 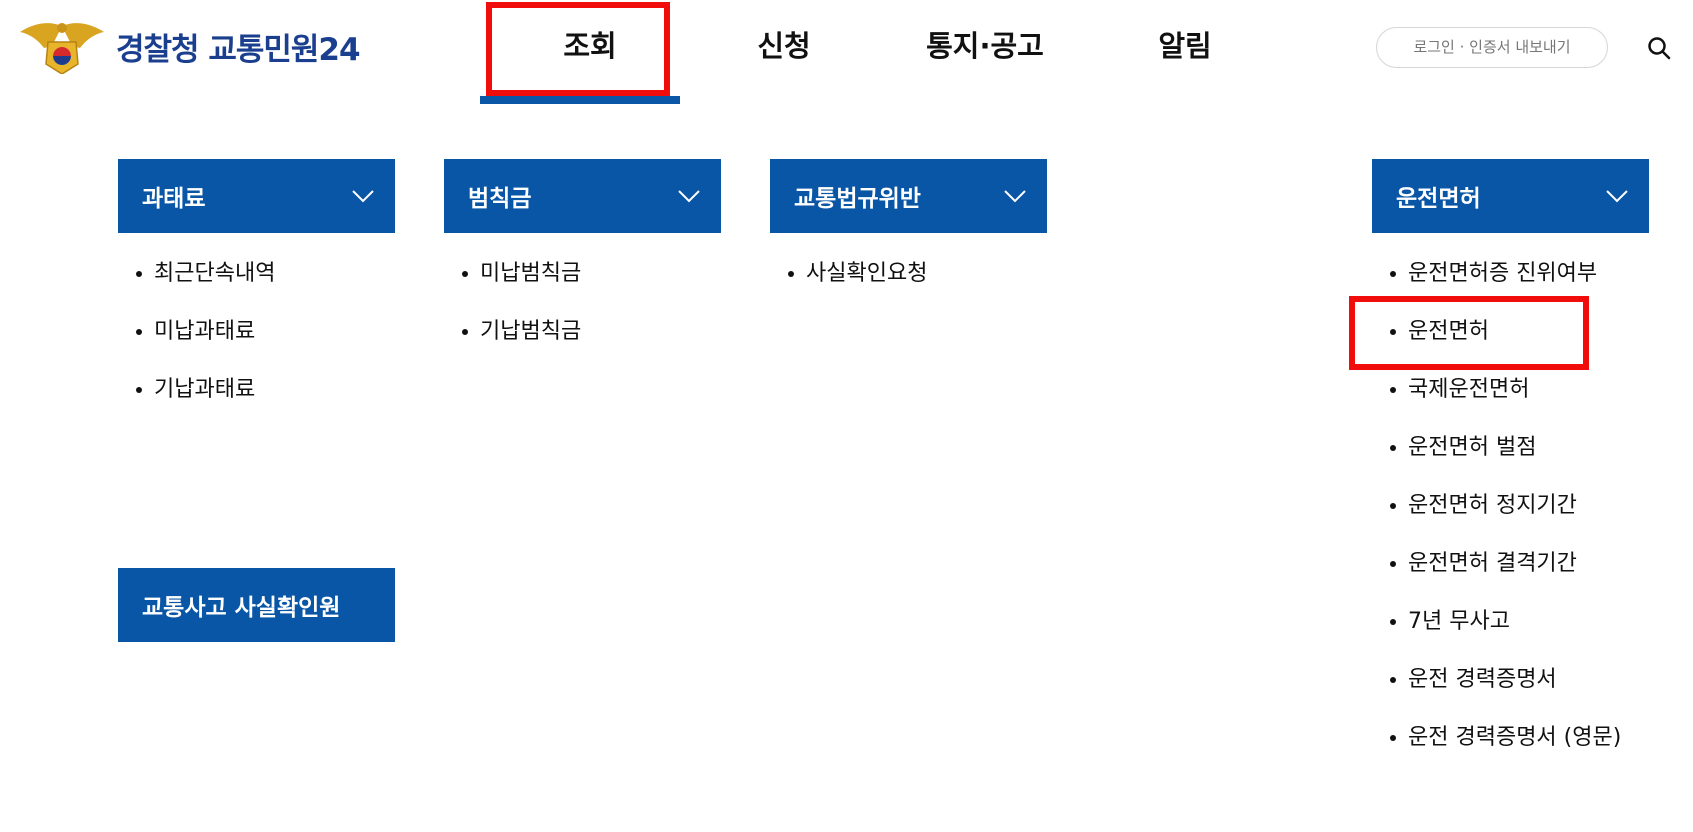 What do you see at coordinates (1504, 397) in the screenshot?
I see `submenu-item: 국제운전면허` at bounding box center [1504, 397].